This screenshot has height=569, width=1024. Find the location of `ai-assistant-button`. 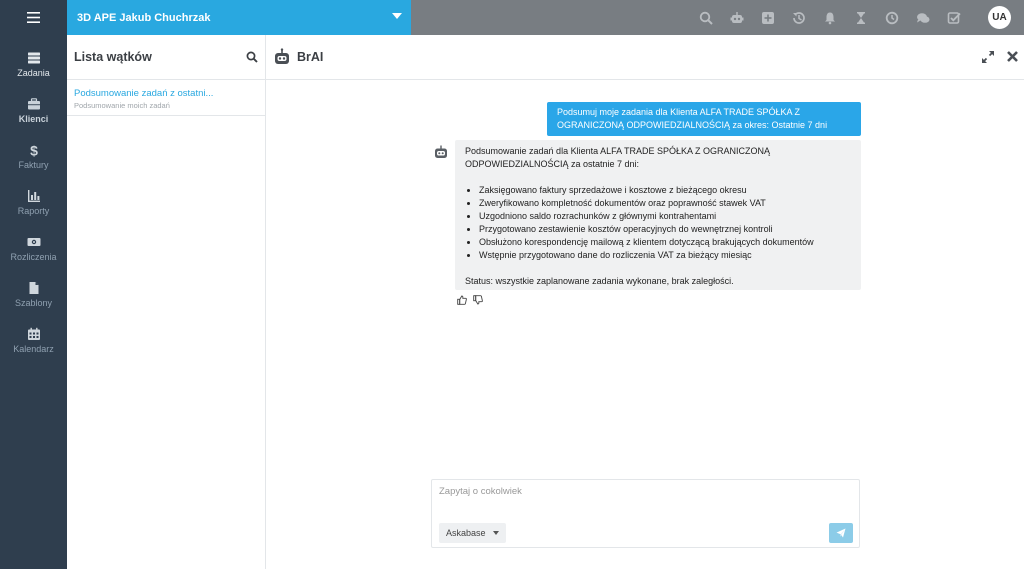

ai-assistant-button is located at coordinates (736, 17).